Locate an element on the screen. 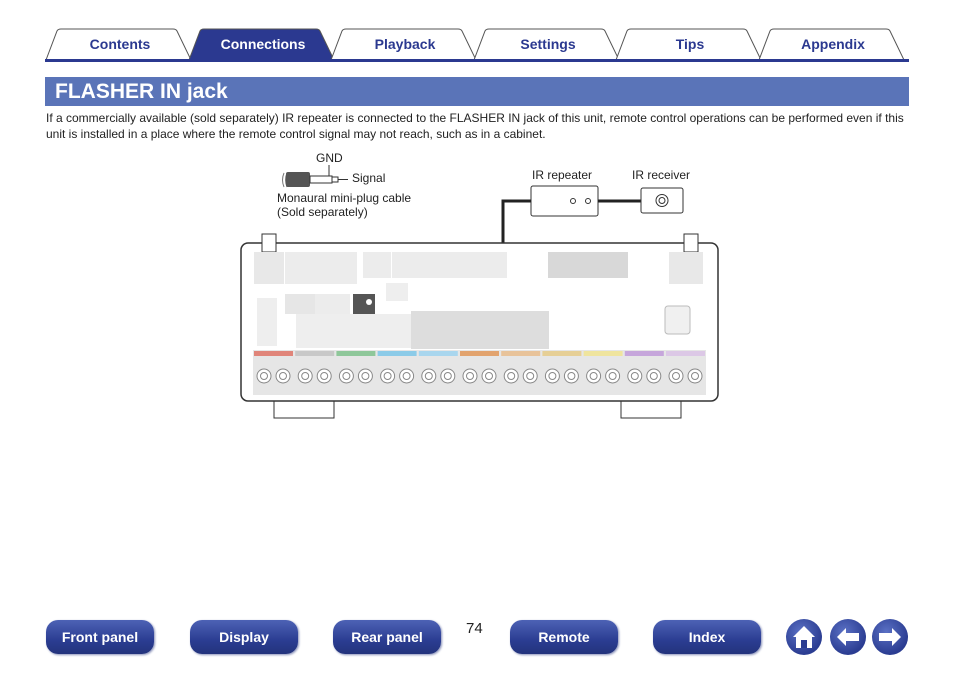  cable-label-2: (Sold separately) is located at coordinates (322, 212).